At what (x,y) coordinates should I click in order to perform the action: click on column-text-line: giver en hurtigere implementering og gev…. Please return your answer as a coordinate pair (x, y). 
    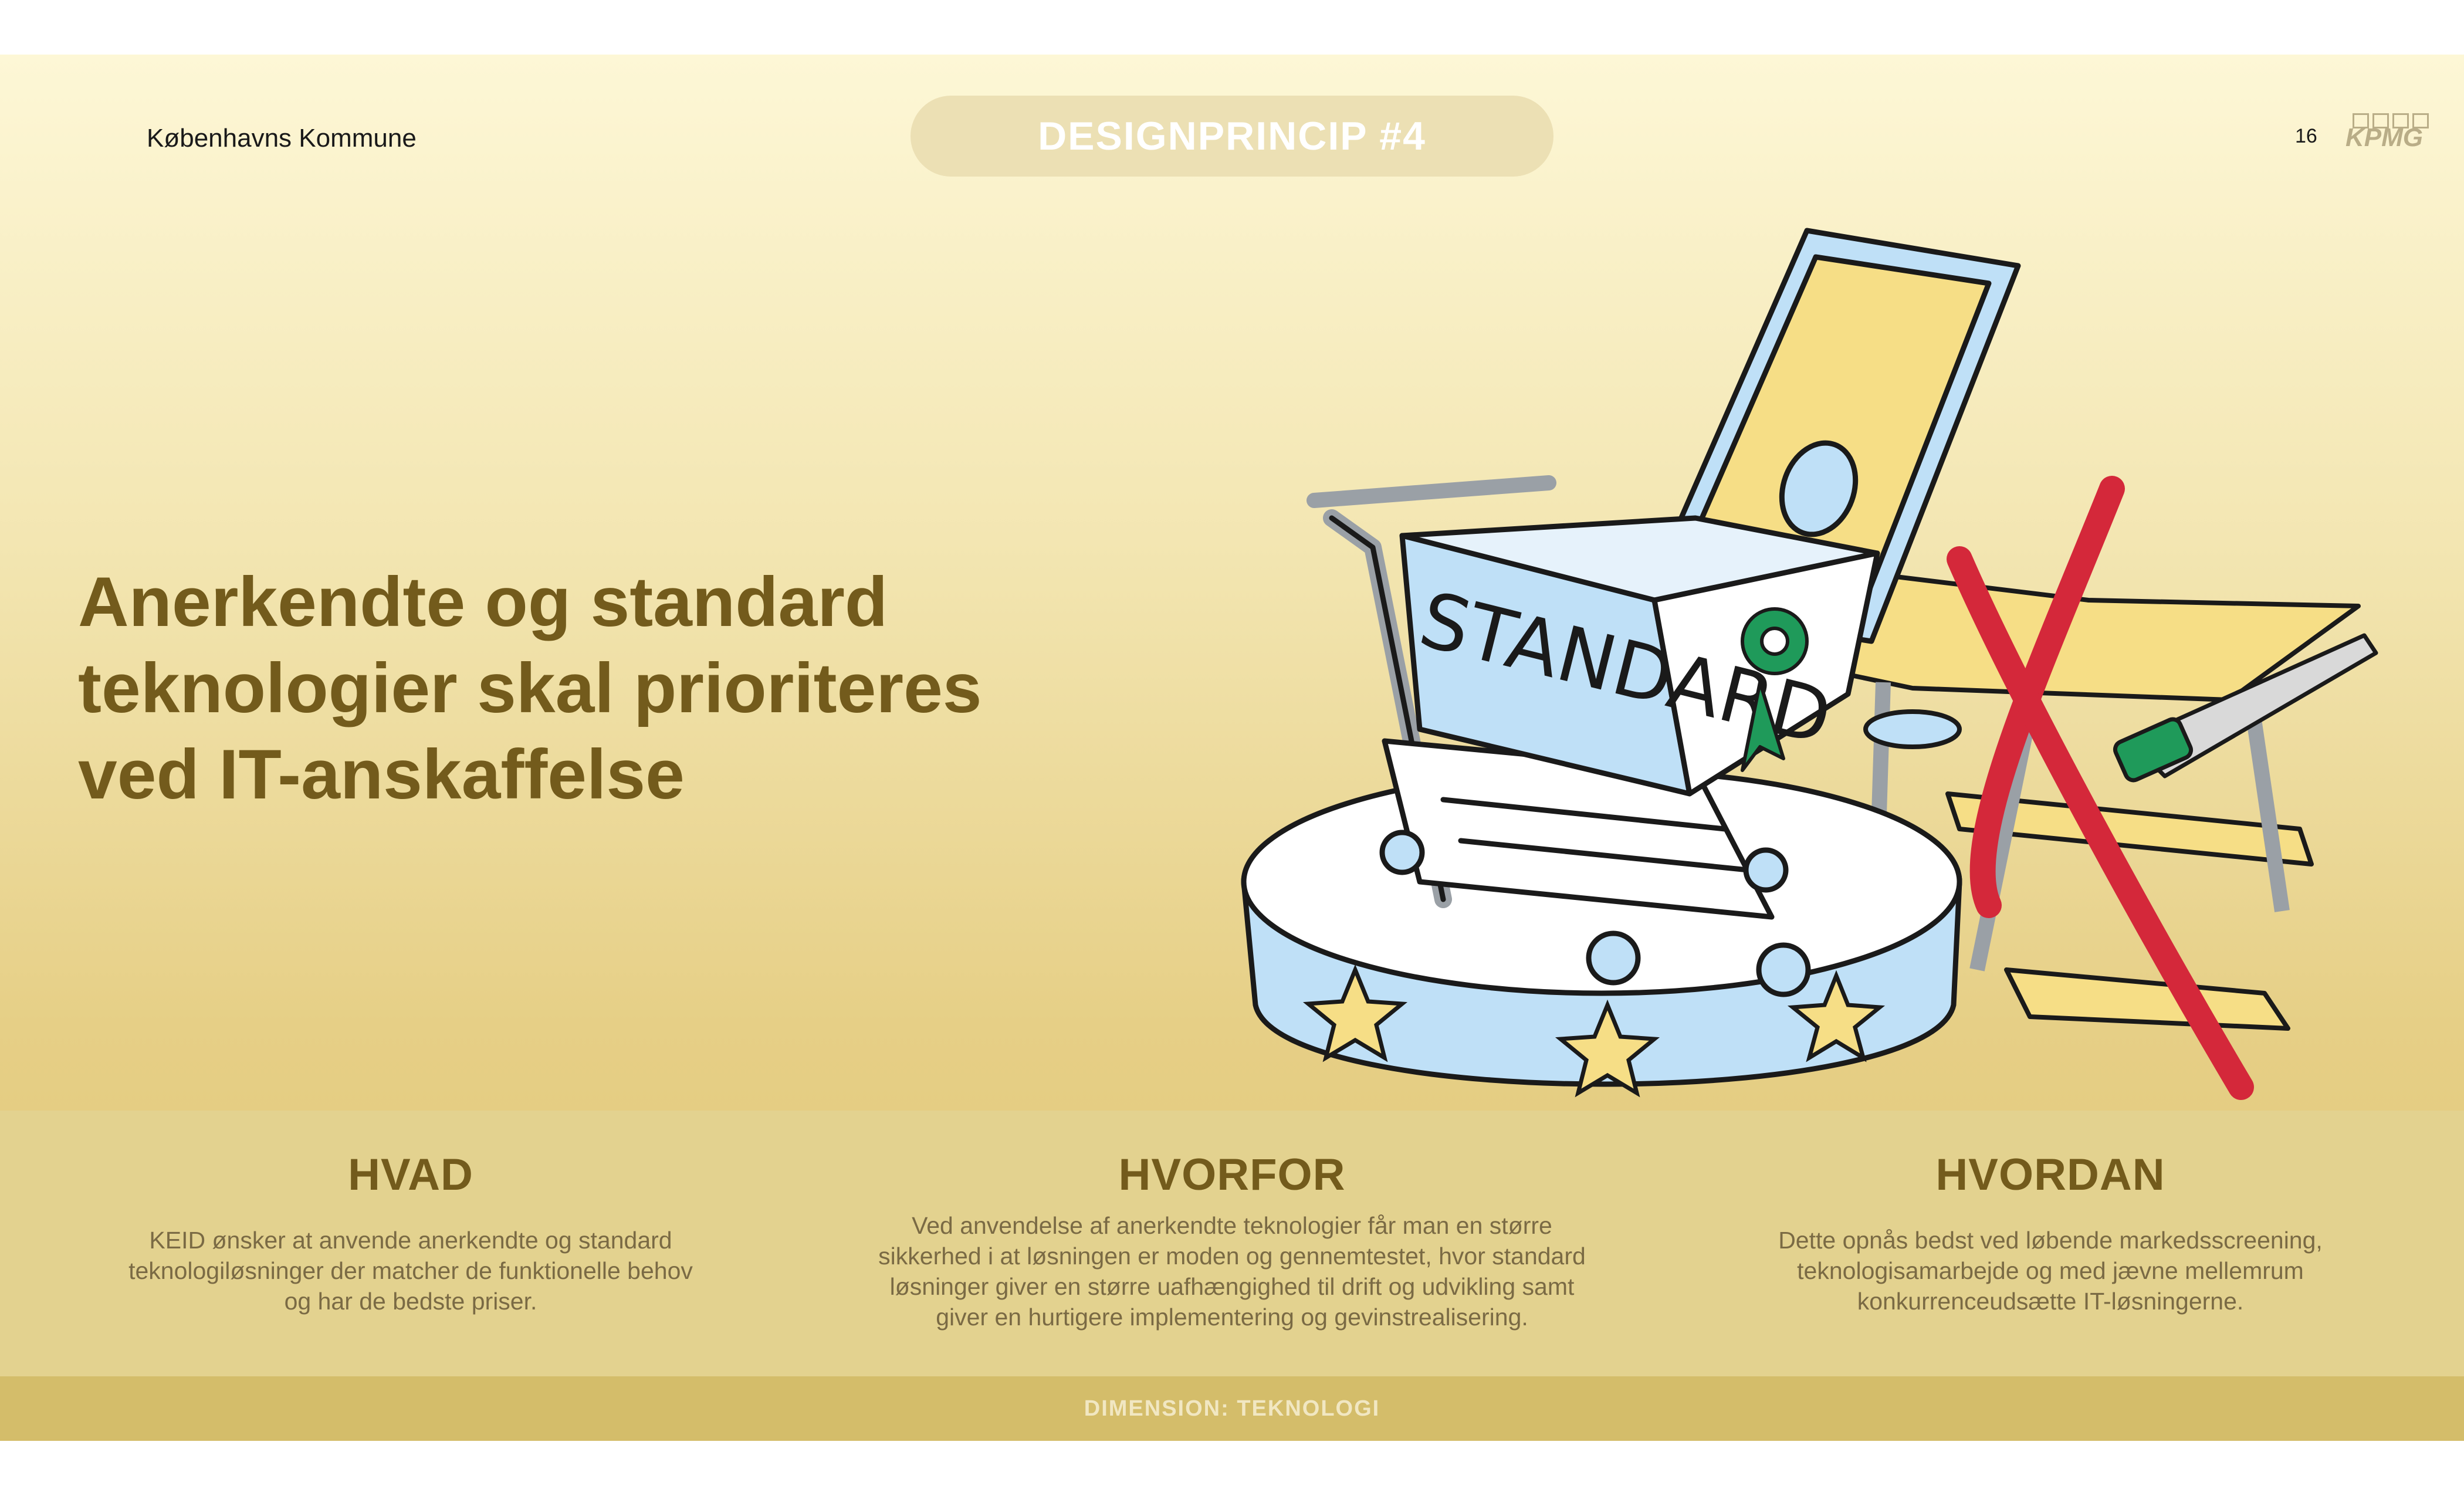
    Looking at the image, I should click on (1232, 1317).